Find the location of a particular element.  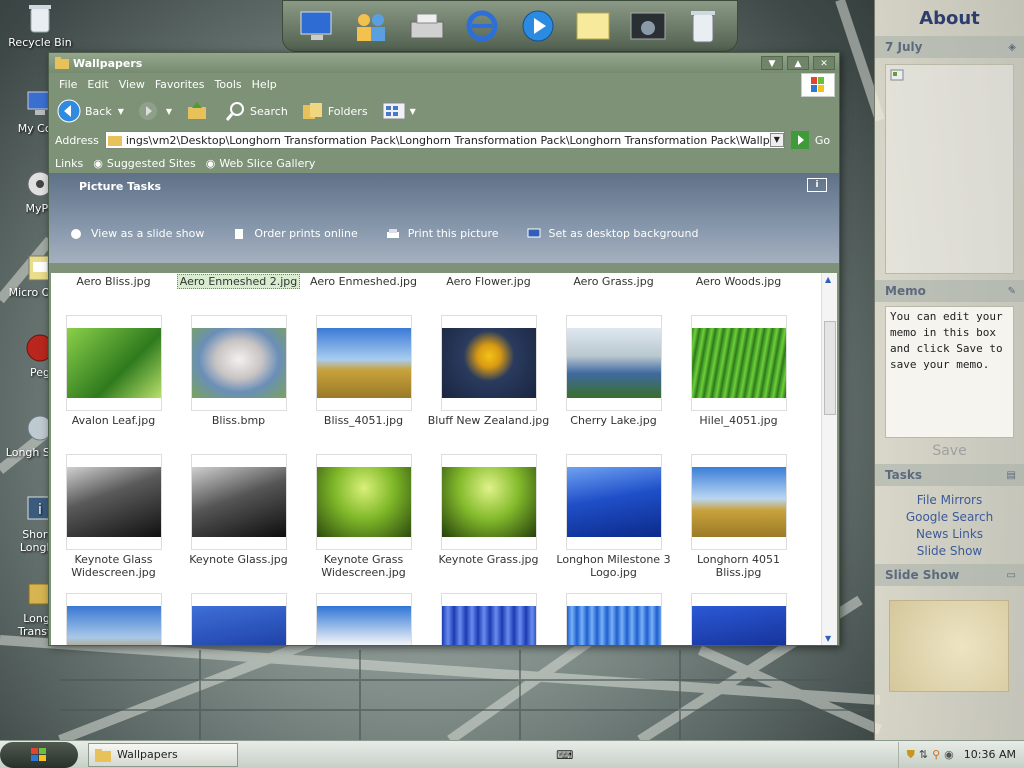

file-item: Keynote Grass.jpg is located at coordinates (488, 516).